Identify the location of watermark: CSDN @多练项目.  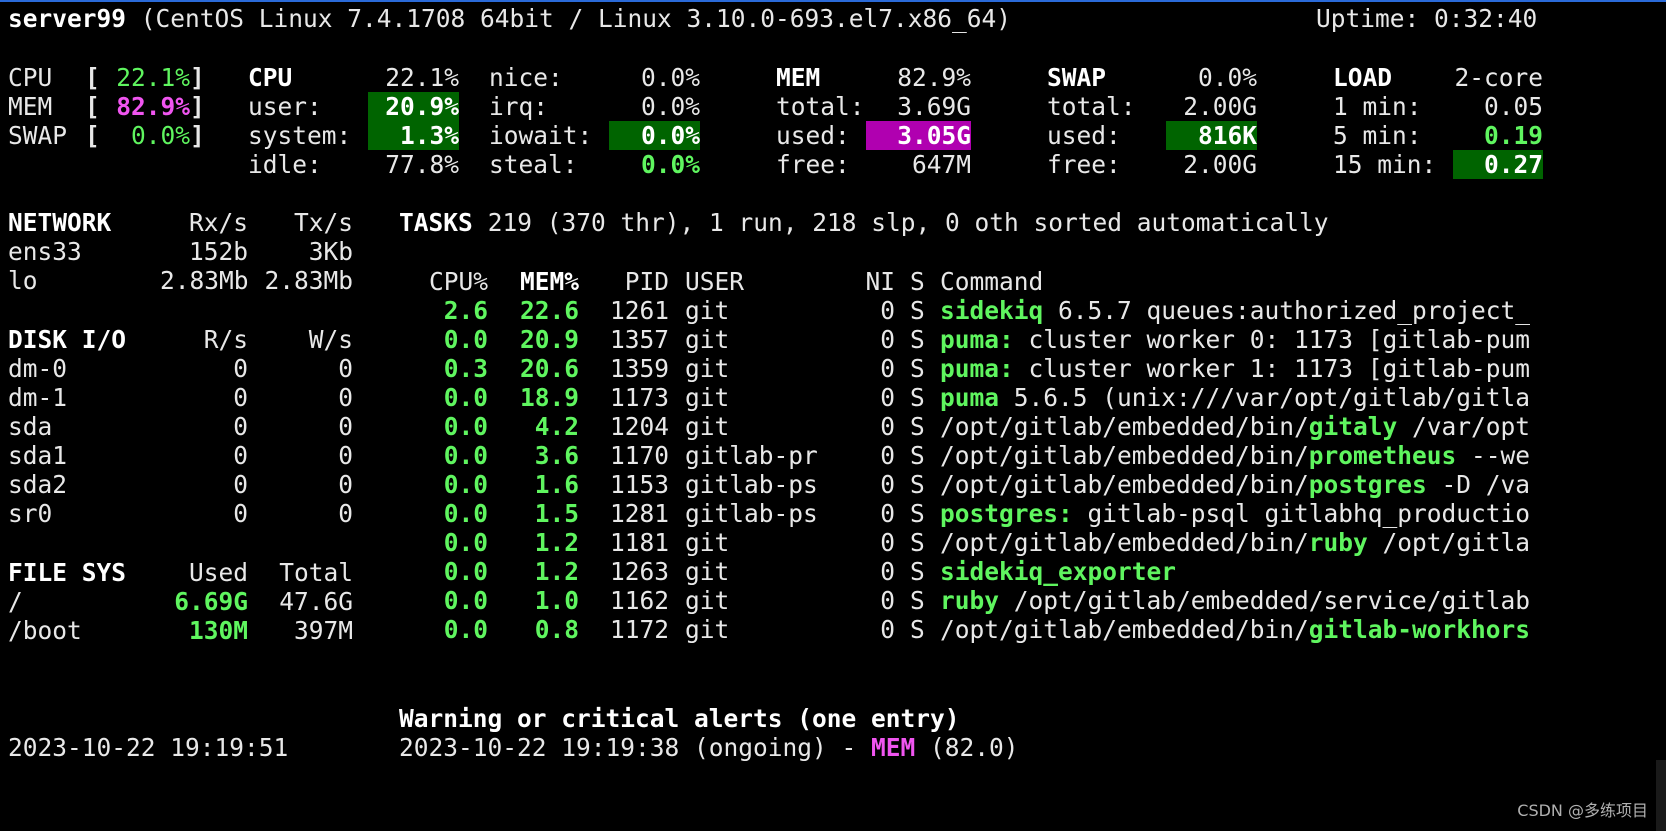
(1582, 810).